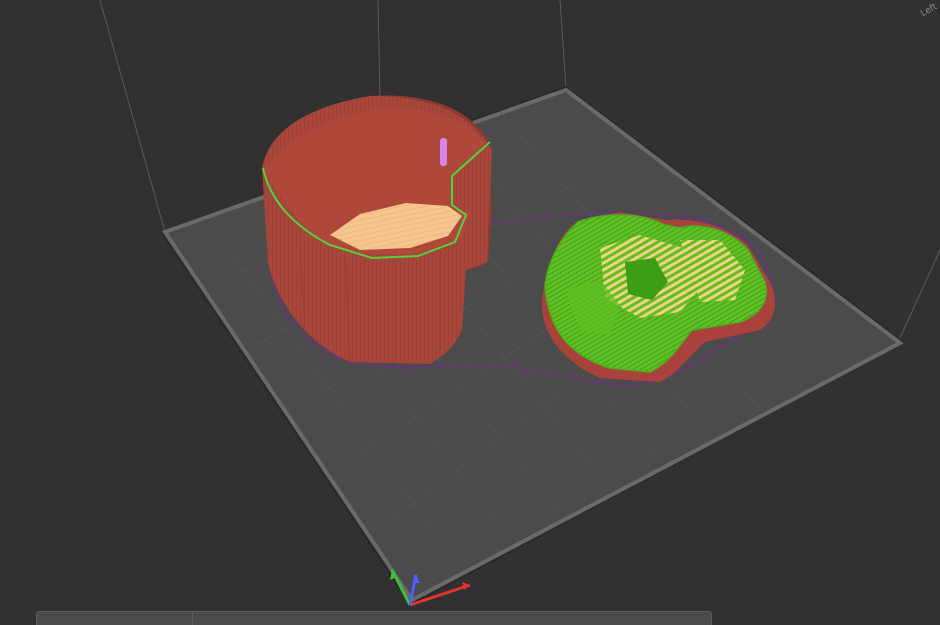  Describe the element at coordinates (374, 618) in the screenshot. I see `bottom-toolbar` at that location.